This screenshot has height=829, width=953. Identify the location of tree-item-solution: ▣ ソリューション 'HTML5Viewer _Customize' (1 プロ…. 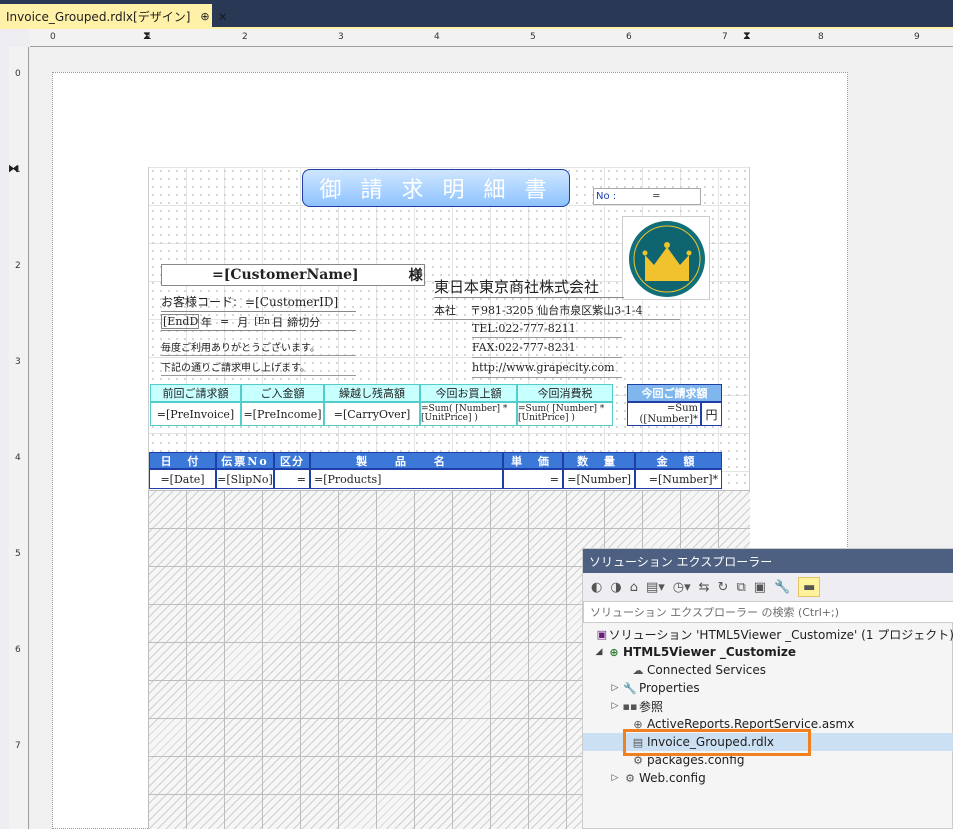
(768, 634).